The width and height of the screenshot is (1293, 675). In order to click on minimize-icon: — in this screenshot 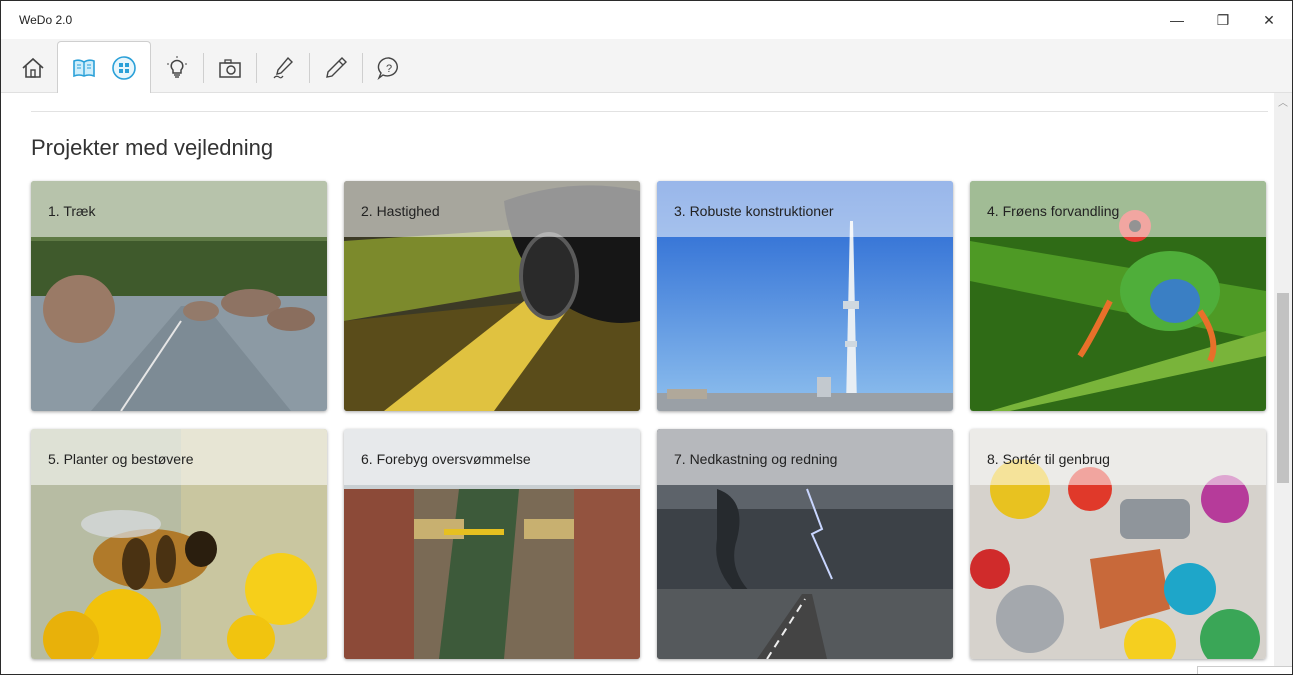, I will do `click(1177, 20)`.